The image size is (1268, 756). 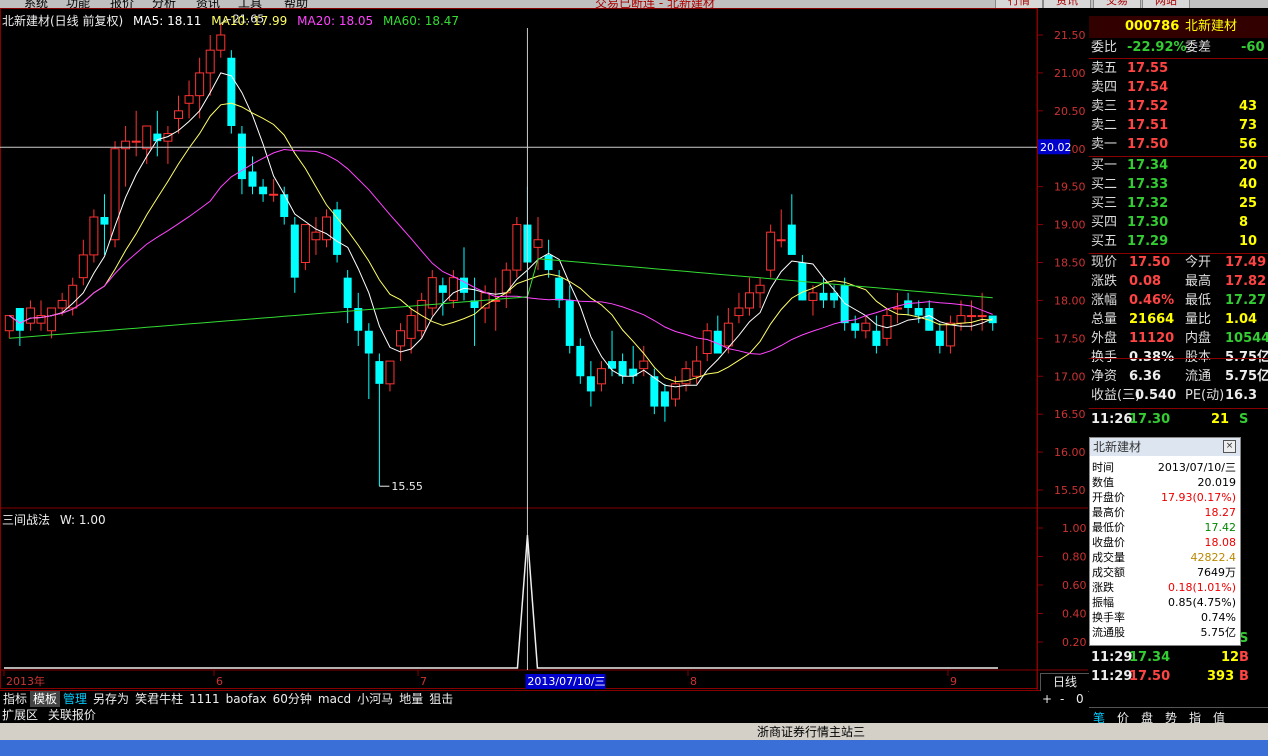 I want to click on zoom-out-button: -, so click(x=1062, y=699).